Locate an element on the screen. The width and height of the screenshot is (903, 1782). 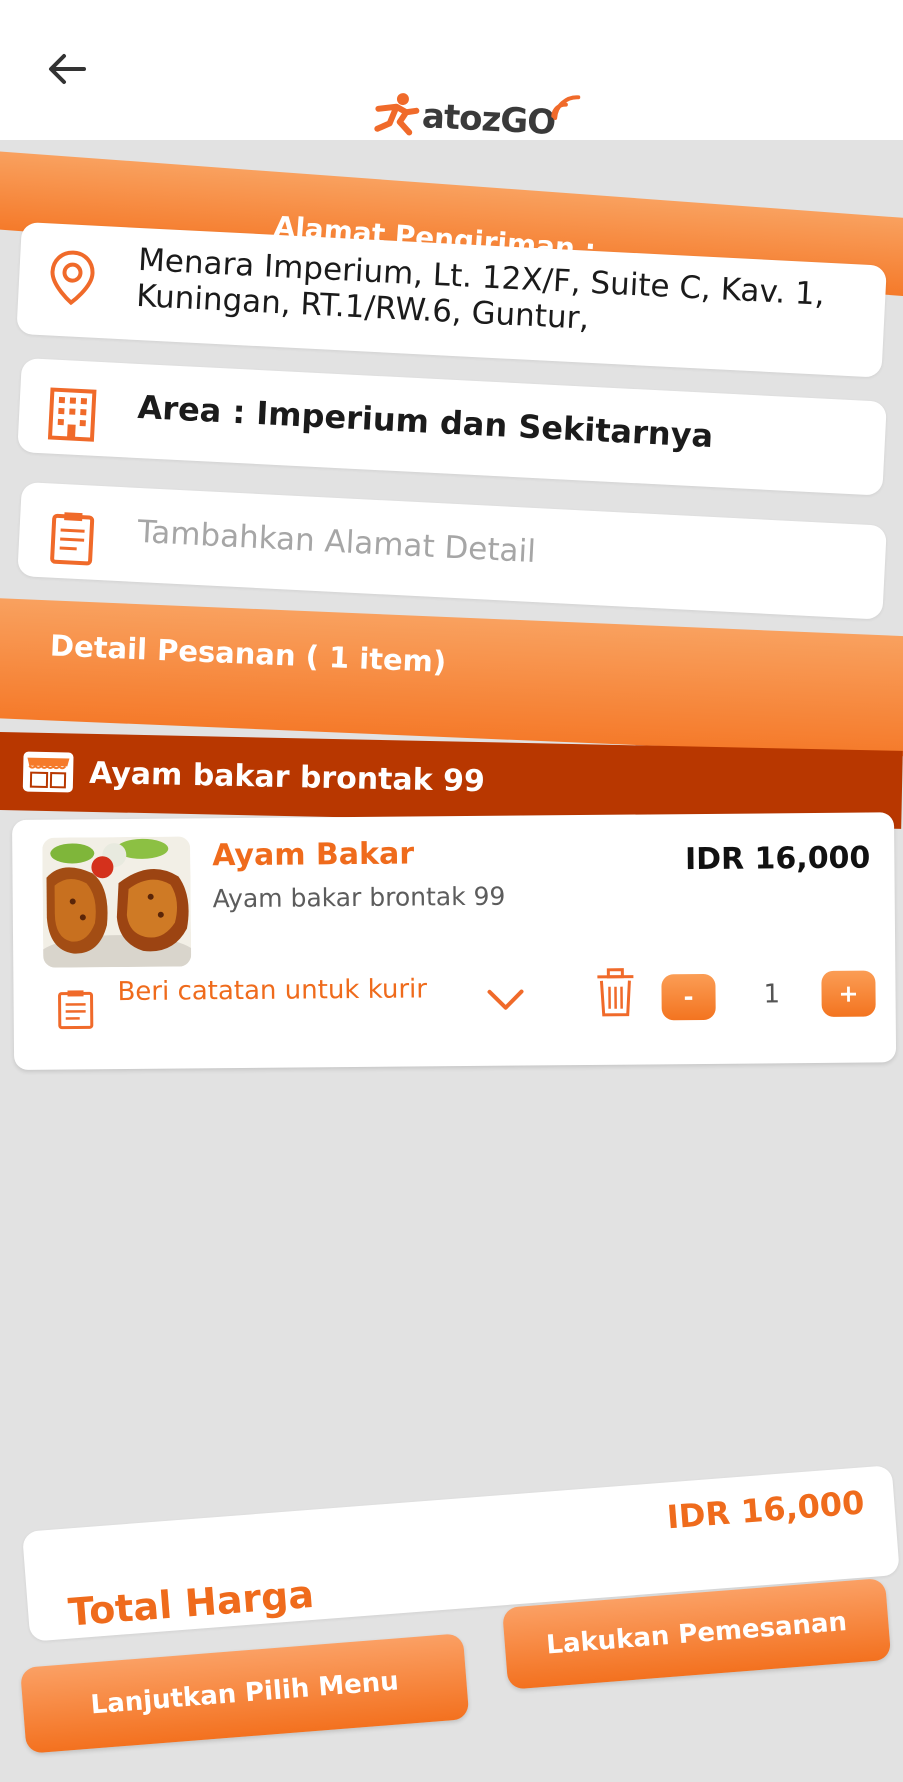
item-title: Ayam Bakar is located at coordinates (313, 855).